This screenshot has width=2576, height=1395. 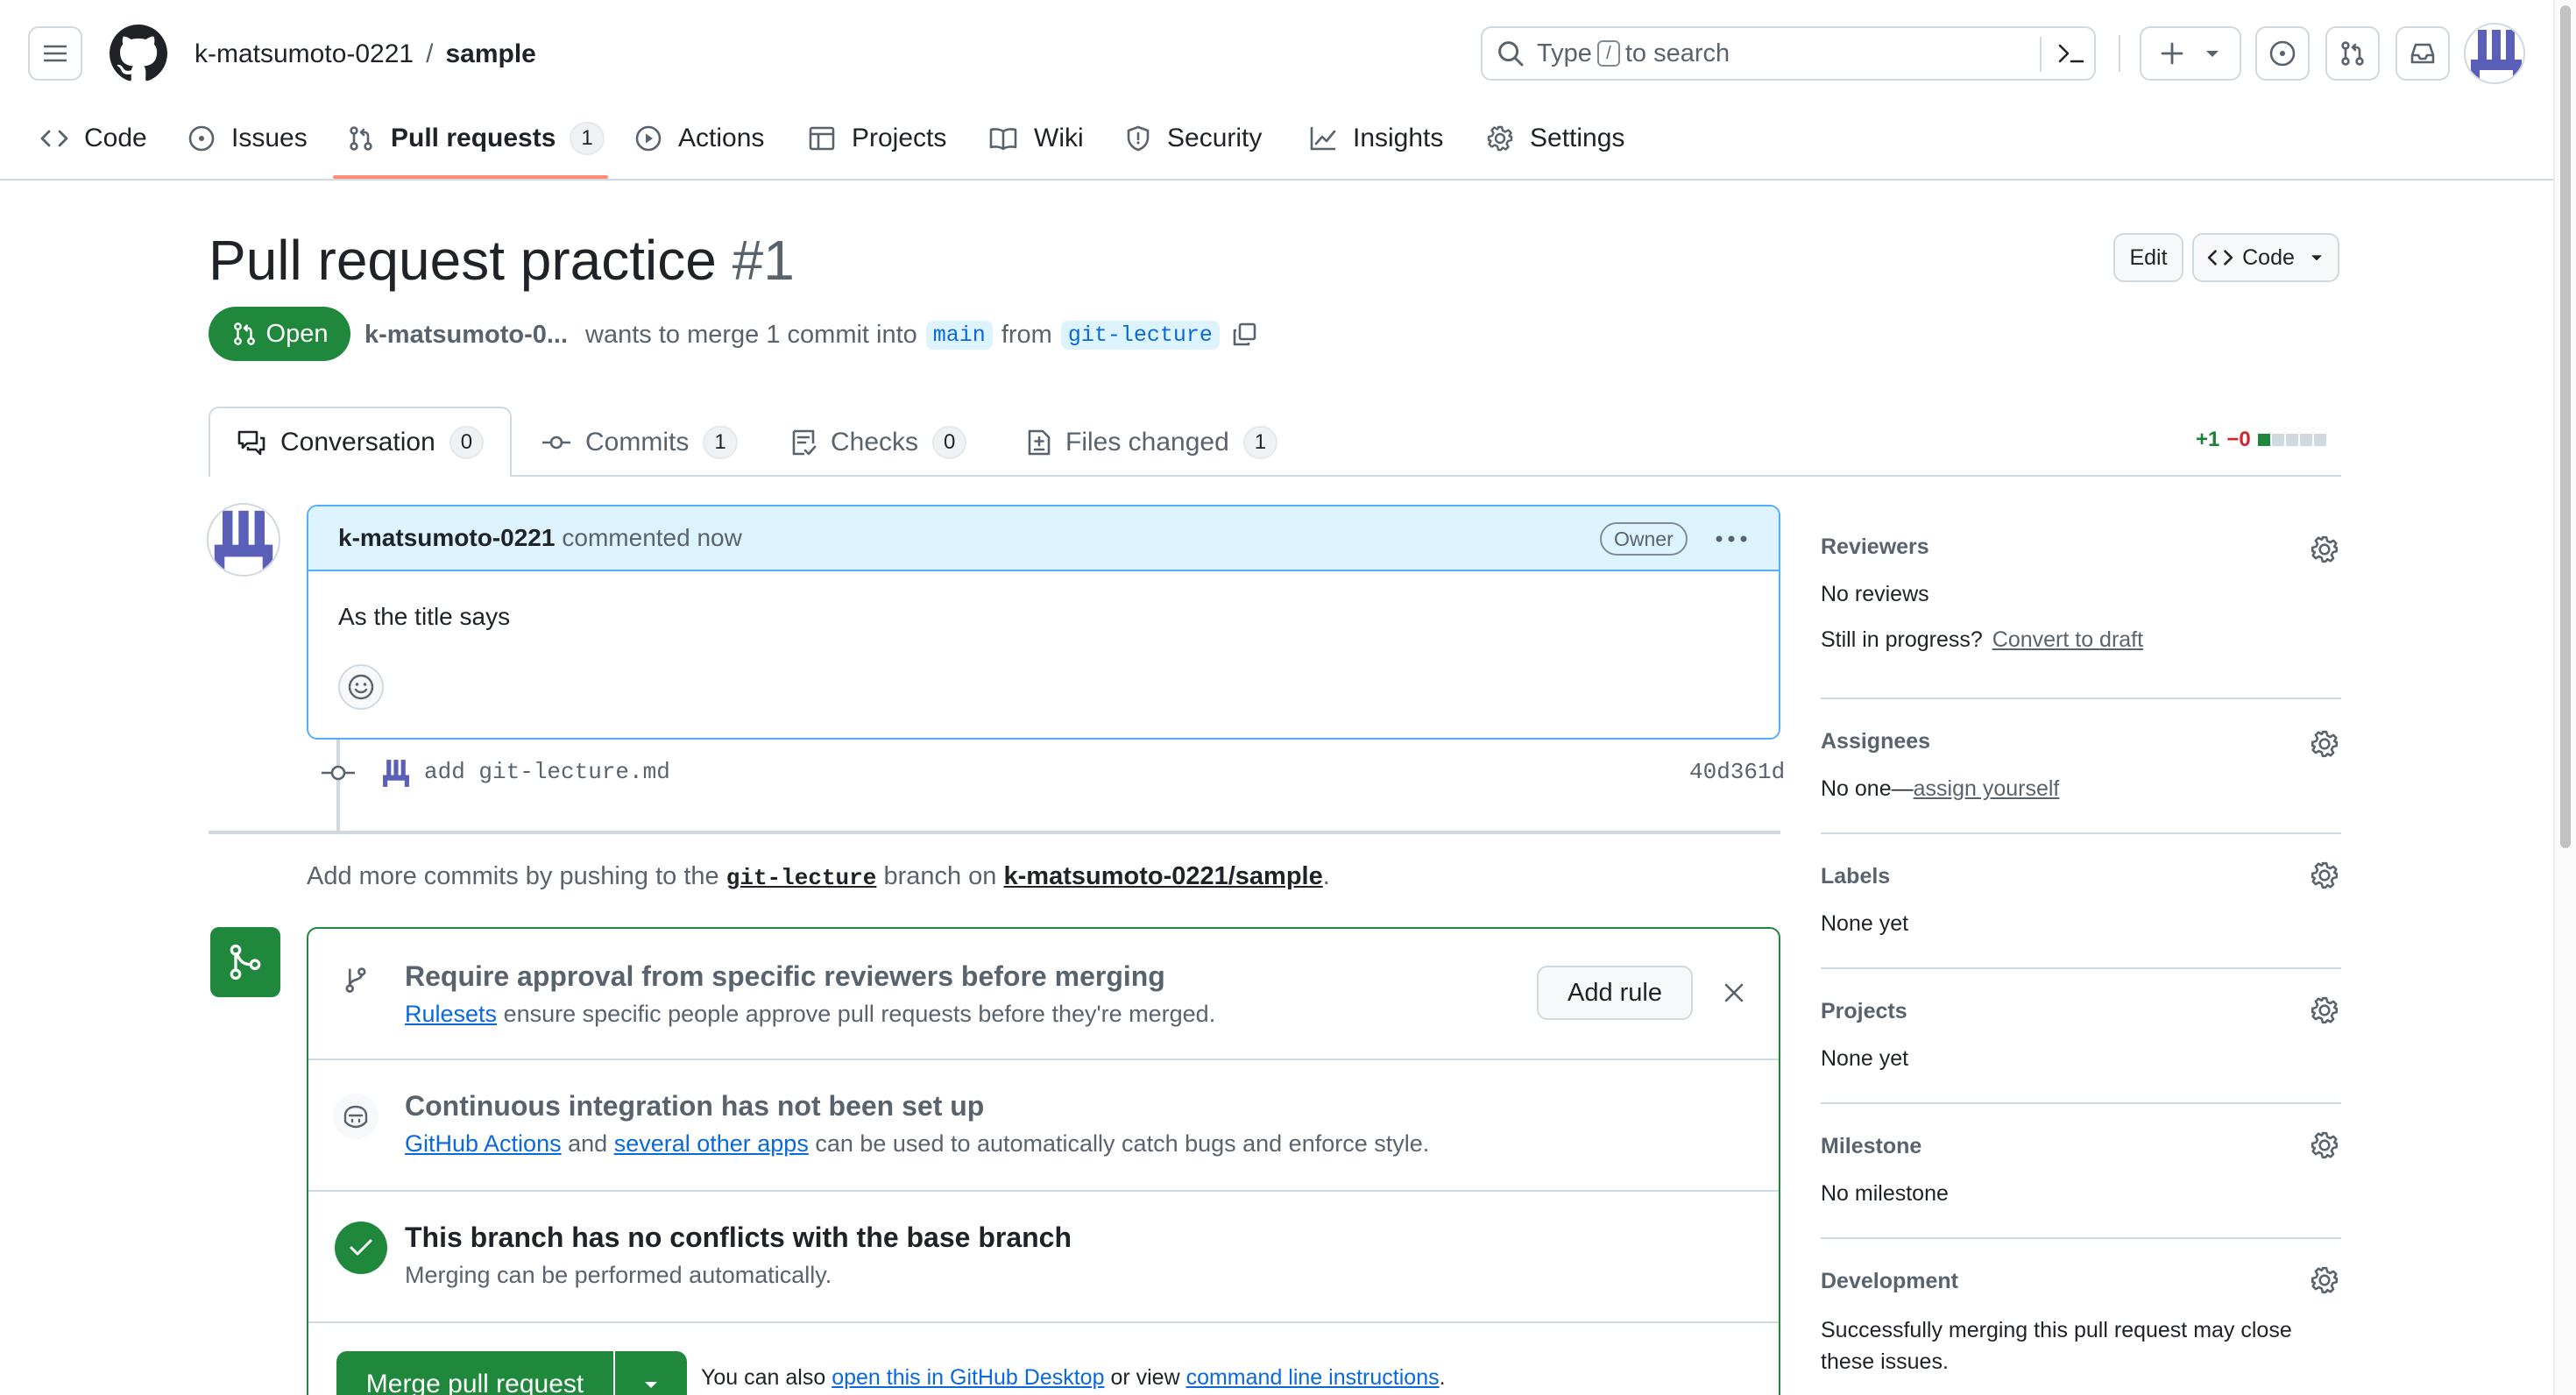 I want to click on scrollbar-thumb, so click(x=2565, y=426).